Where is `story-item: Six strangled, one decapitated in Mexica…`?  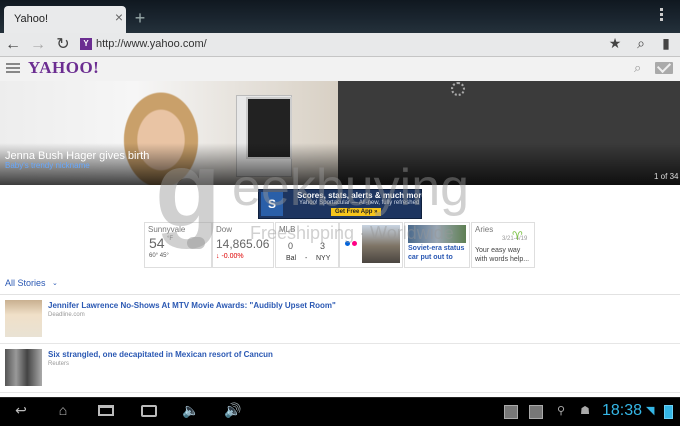
story-item: Six strangled, one decapitated in Mexica… is located at coordinates (340, 368).